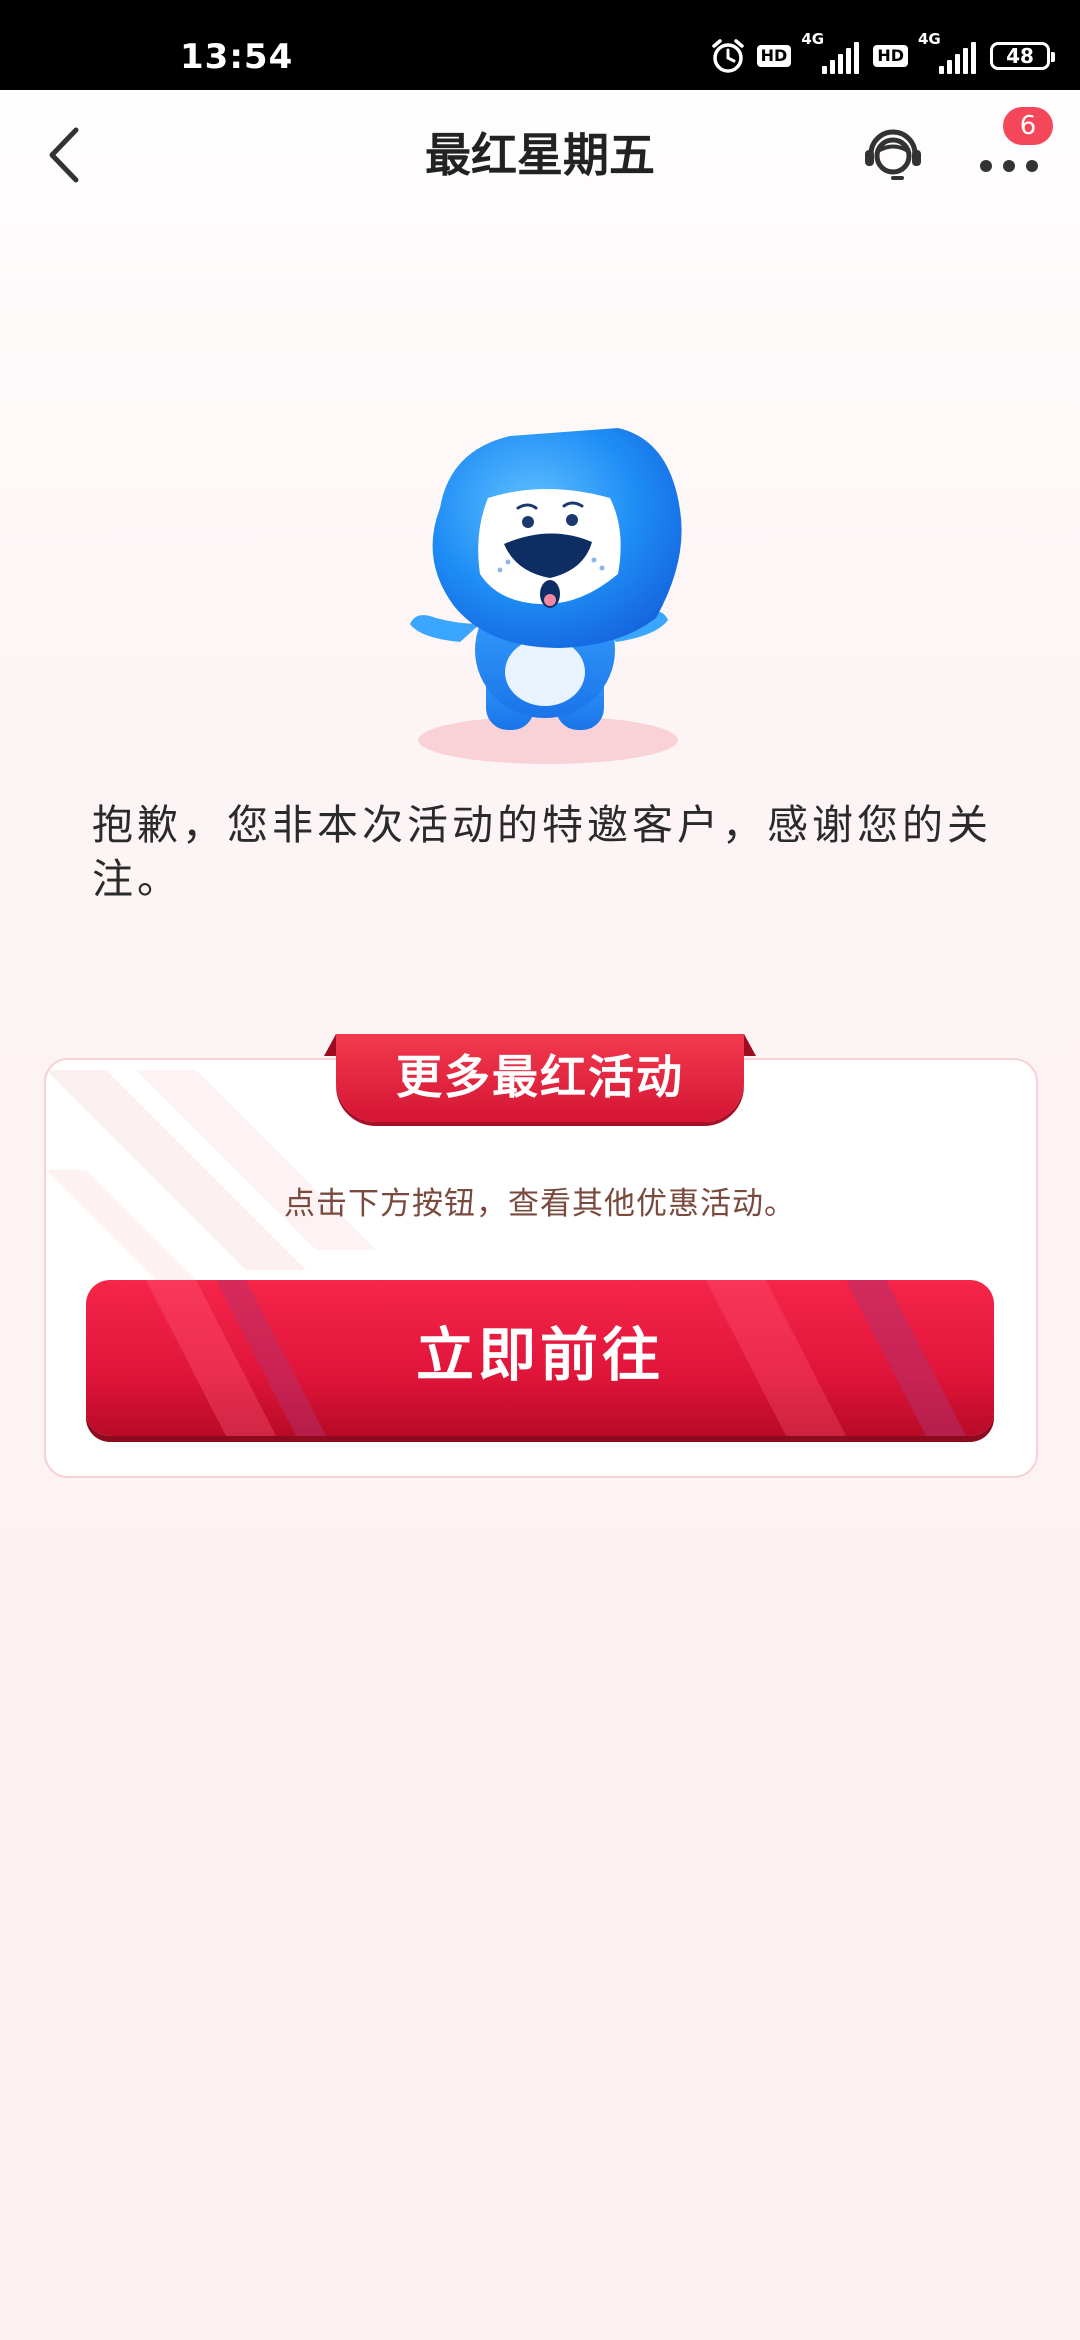 Image resolution: width=1080 pixels, height=2340 pixels. I want to click on top-nav: 最红星期五, so click(540, 155).